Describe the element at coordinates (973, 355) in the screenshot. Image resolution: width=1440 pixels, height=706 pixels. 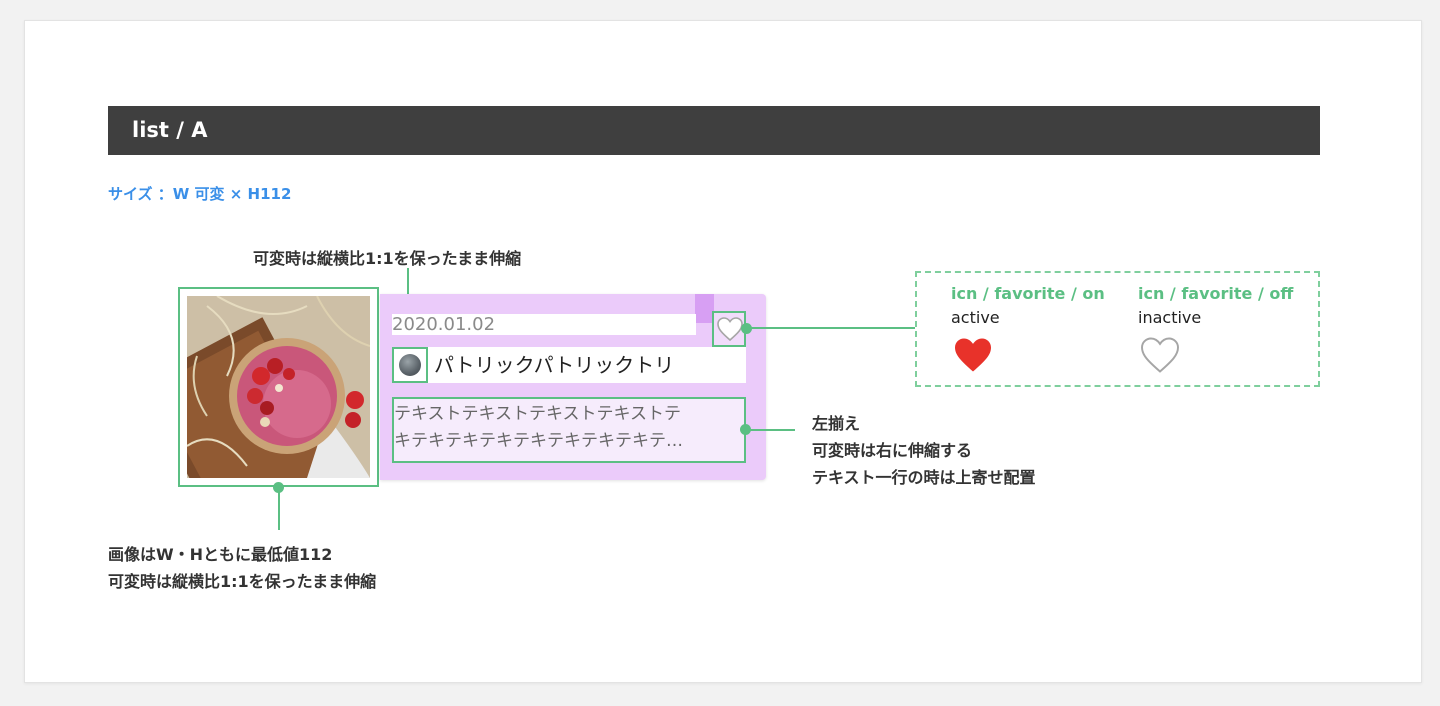
I see `heart-filled-icon` at that location.